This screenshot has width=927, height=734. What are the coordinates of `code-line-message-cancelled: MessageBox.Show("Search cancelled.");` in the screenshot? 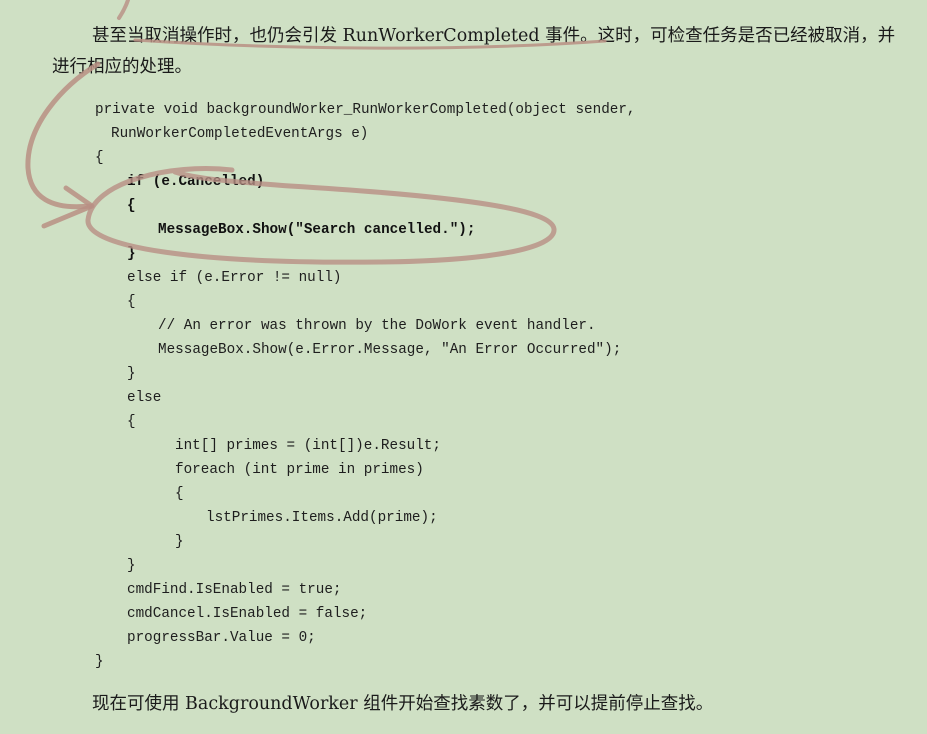 It's located at (317, 230).